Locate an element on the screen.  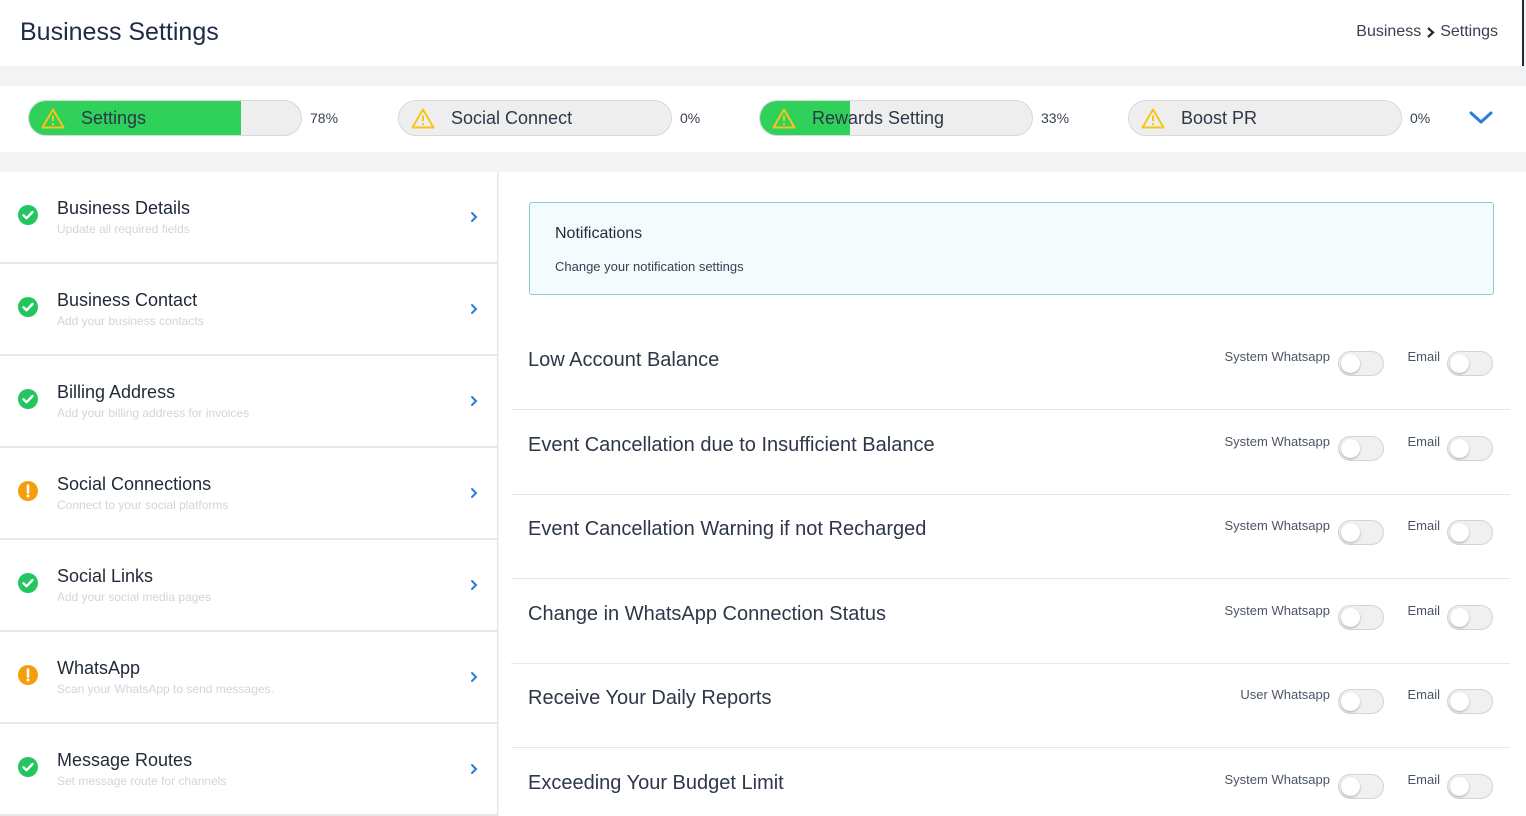
breadcrumb: Business Settings is located at coordinates (1427, 32).